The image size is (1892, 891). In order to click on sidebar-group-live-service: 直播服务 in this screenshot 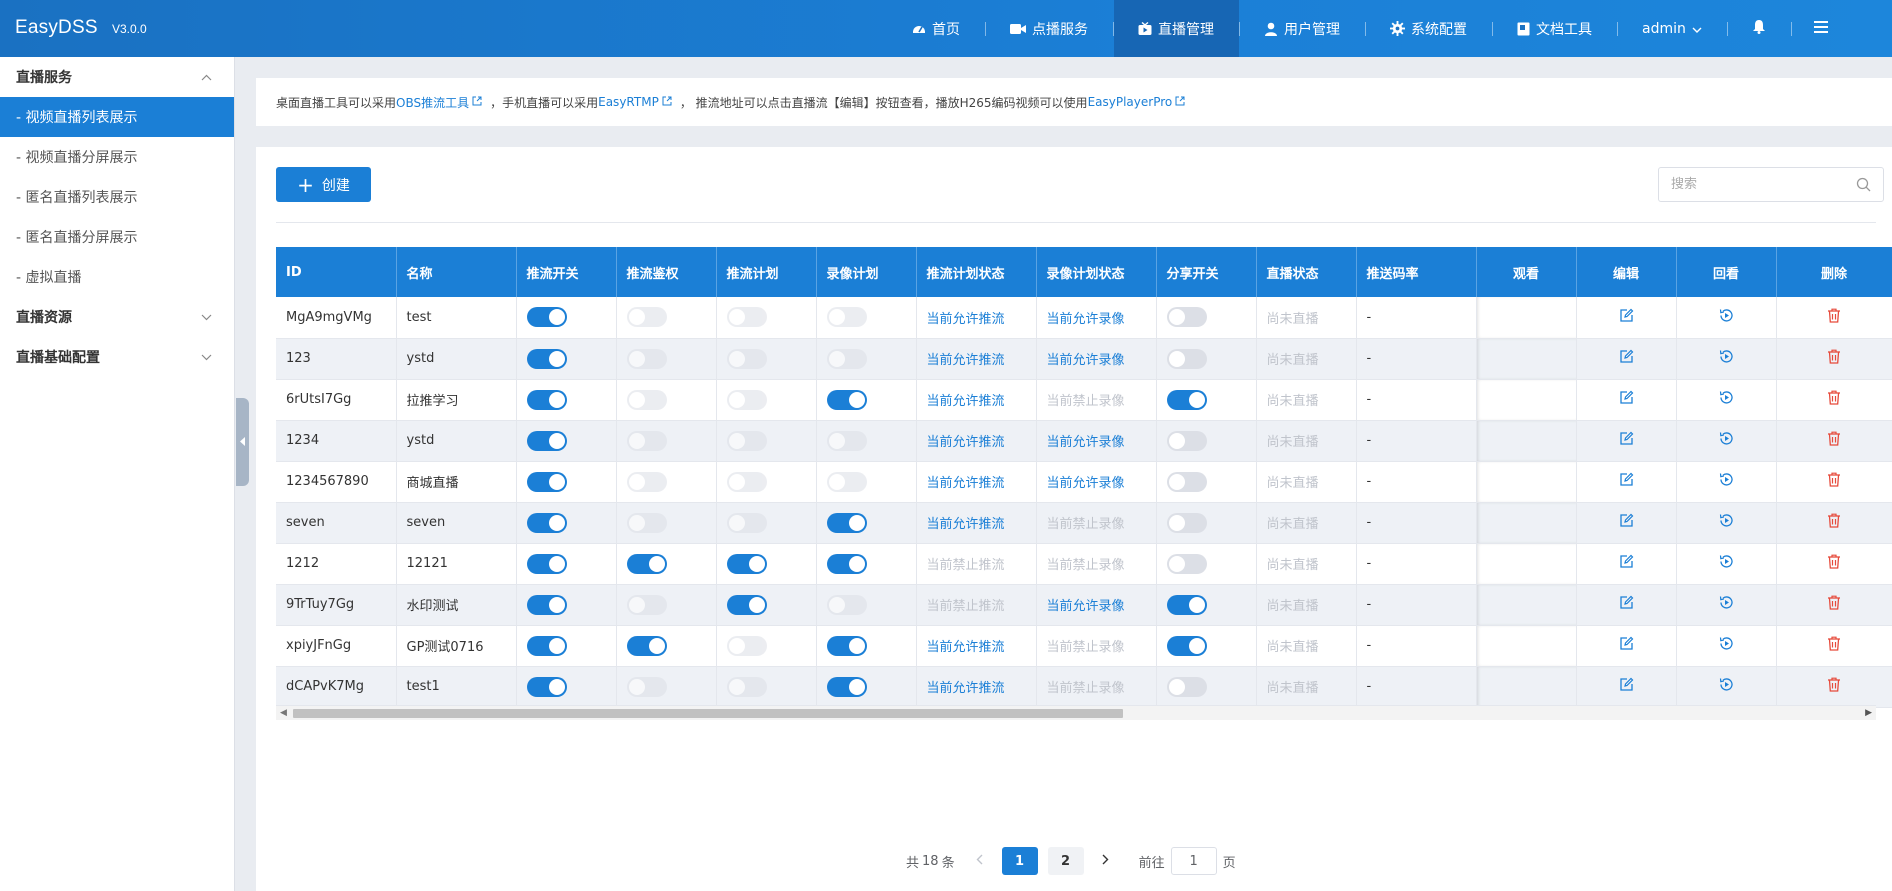, I will do `click(117, 77)`.